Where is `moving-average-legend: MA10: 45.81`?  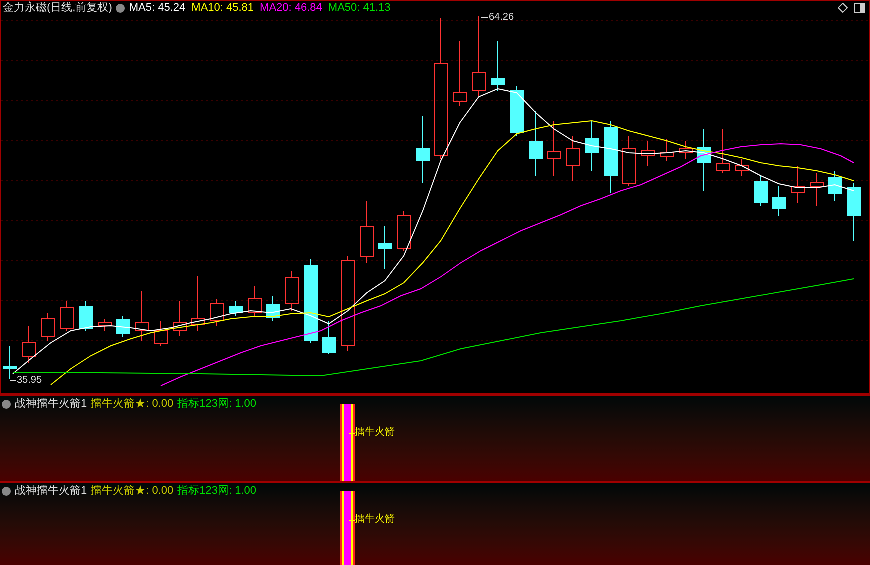 moving-average-legend: MA10: 45.81 is located at coordinates (223, 8).